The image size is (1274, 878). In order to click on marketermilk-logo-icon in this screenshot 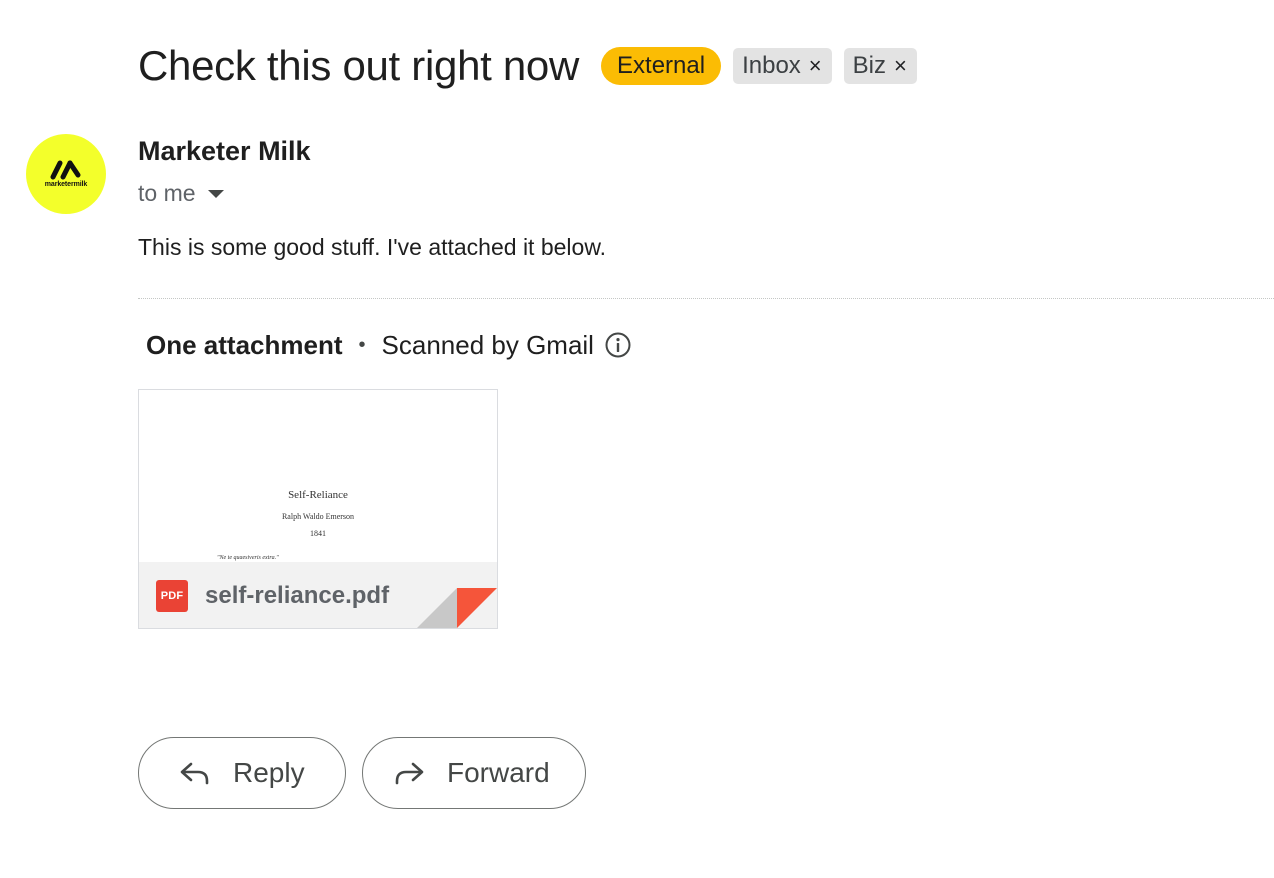, I will do `click(65, 170)`.